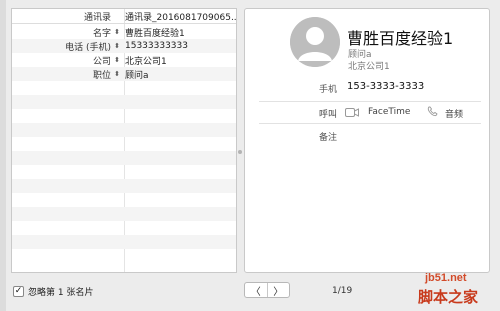 This screenshot has width=500, height=311. I want to click on mapping-row-company: 公司 ⬍ 北京公司1, so click(124, 60).